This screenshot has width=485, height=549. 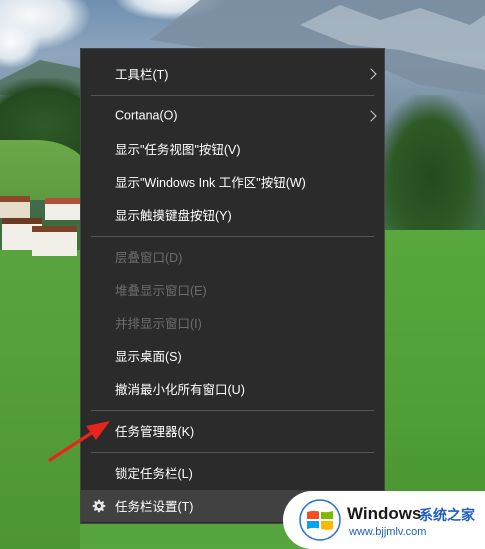 What do you see at coordinates (232, 323) in the screenshot?
I see `menu-item-side-by-side-windows: 并排显示窗口(I)` at bounding box center [232, 323].